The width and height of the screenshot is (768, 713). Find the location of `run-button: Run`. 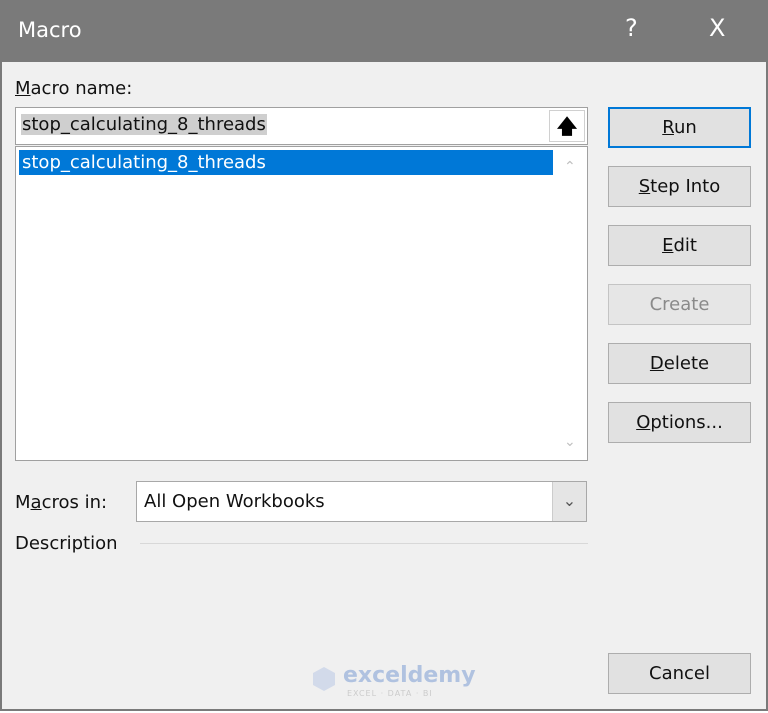

run-button: Run is located at coordinates (679, 127).